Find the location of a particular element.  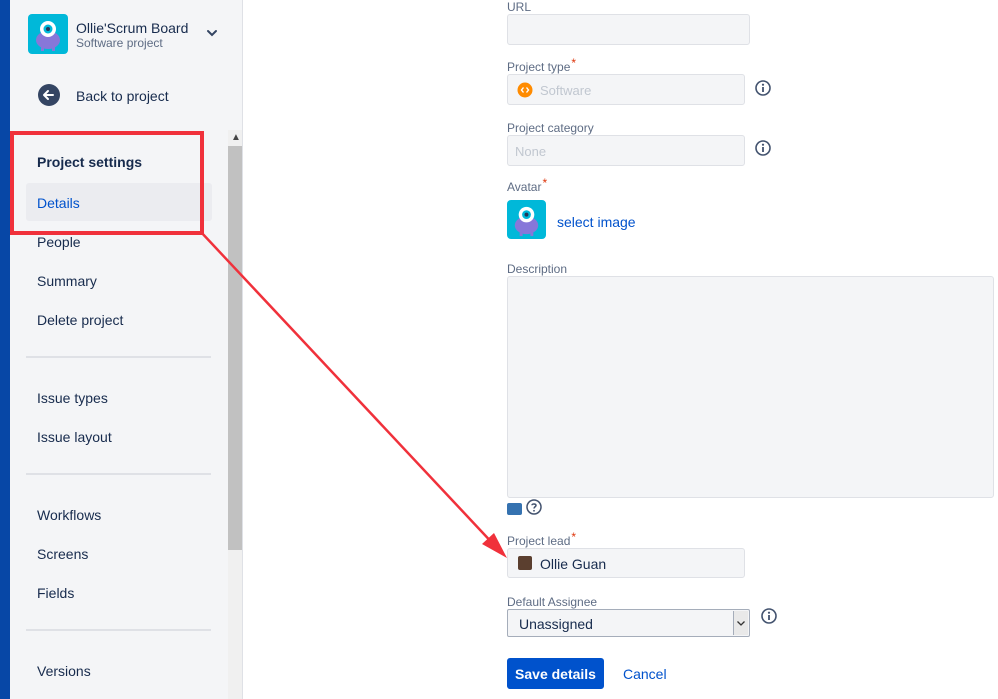

project-type-label: Project type* is located at coordinates (542, 65).